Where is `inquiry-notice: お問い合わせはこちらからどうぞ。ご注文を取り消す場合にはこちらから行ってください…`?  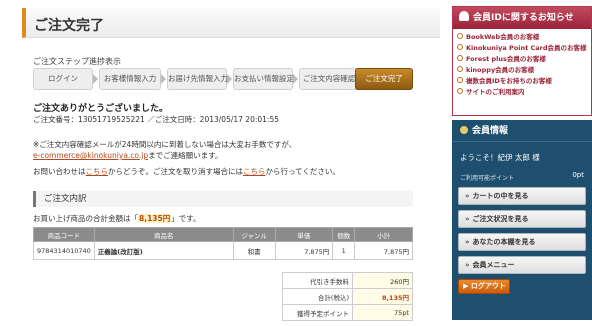
inquiry-notice: お問い合わせはこちらからどうぞ。ご注文を取り消す場合にはこちらから行ってください… is located at coordinates (186, 171).